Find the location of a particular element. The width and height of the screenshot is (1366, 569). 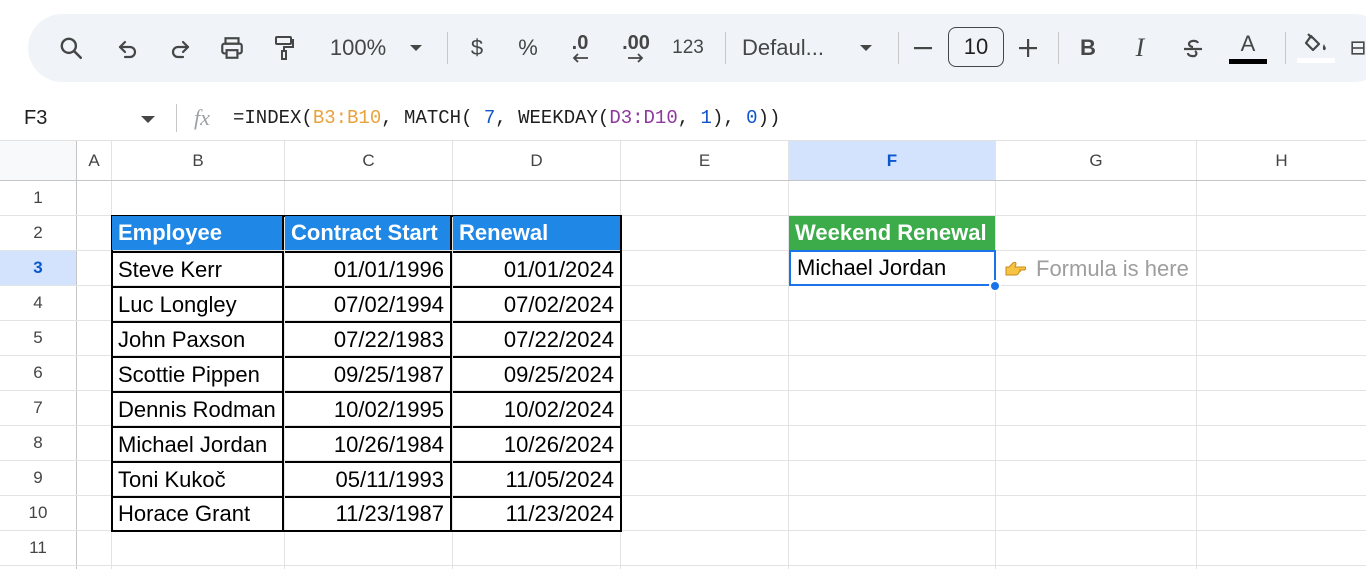

table-cell-employee: Michael Jordan is located at coordinates (198, 443).